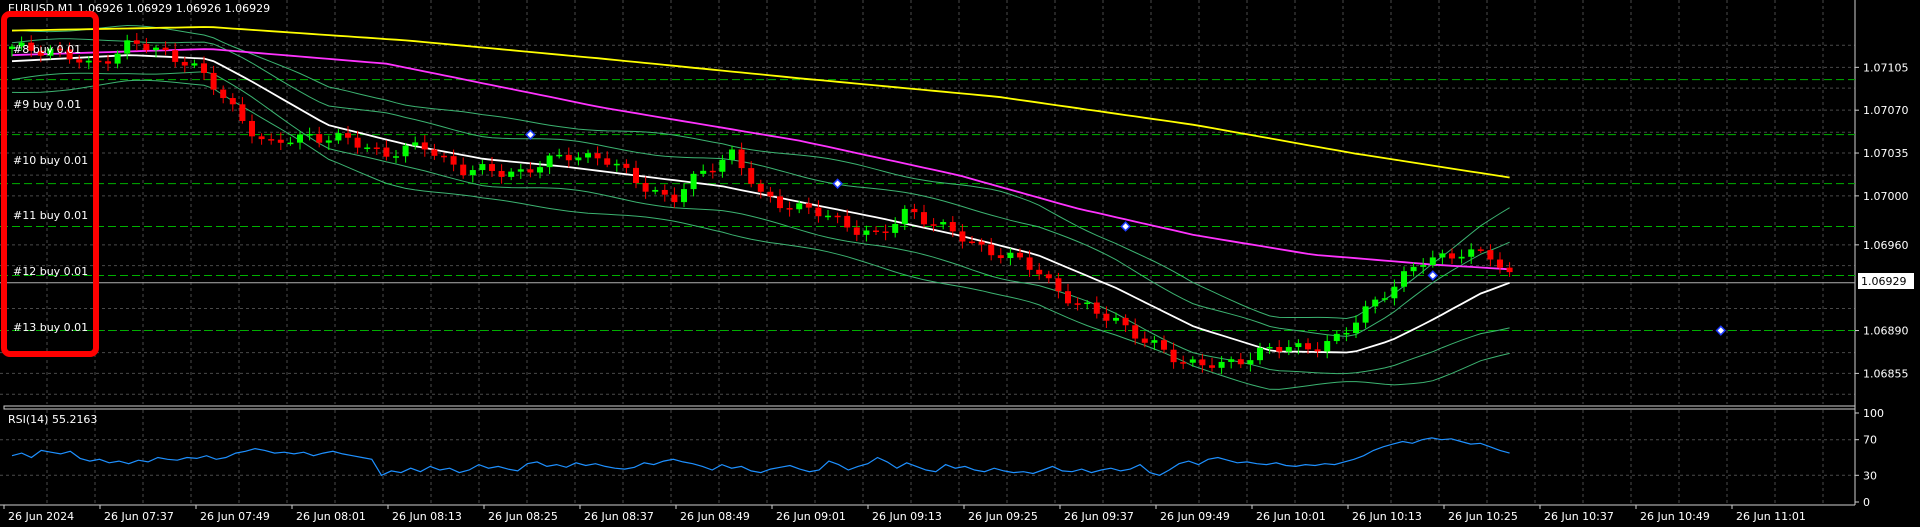 This screenshot has width=1920, height=527. Describe the element at coordinates (1003, 516) in the screenshot. I see `time-tick-label: 26 Jun 09:25` at that location.